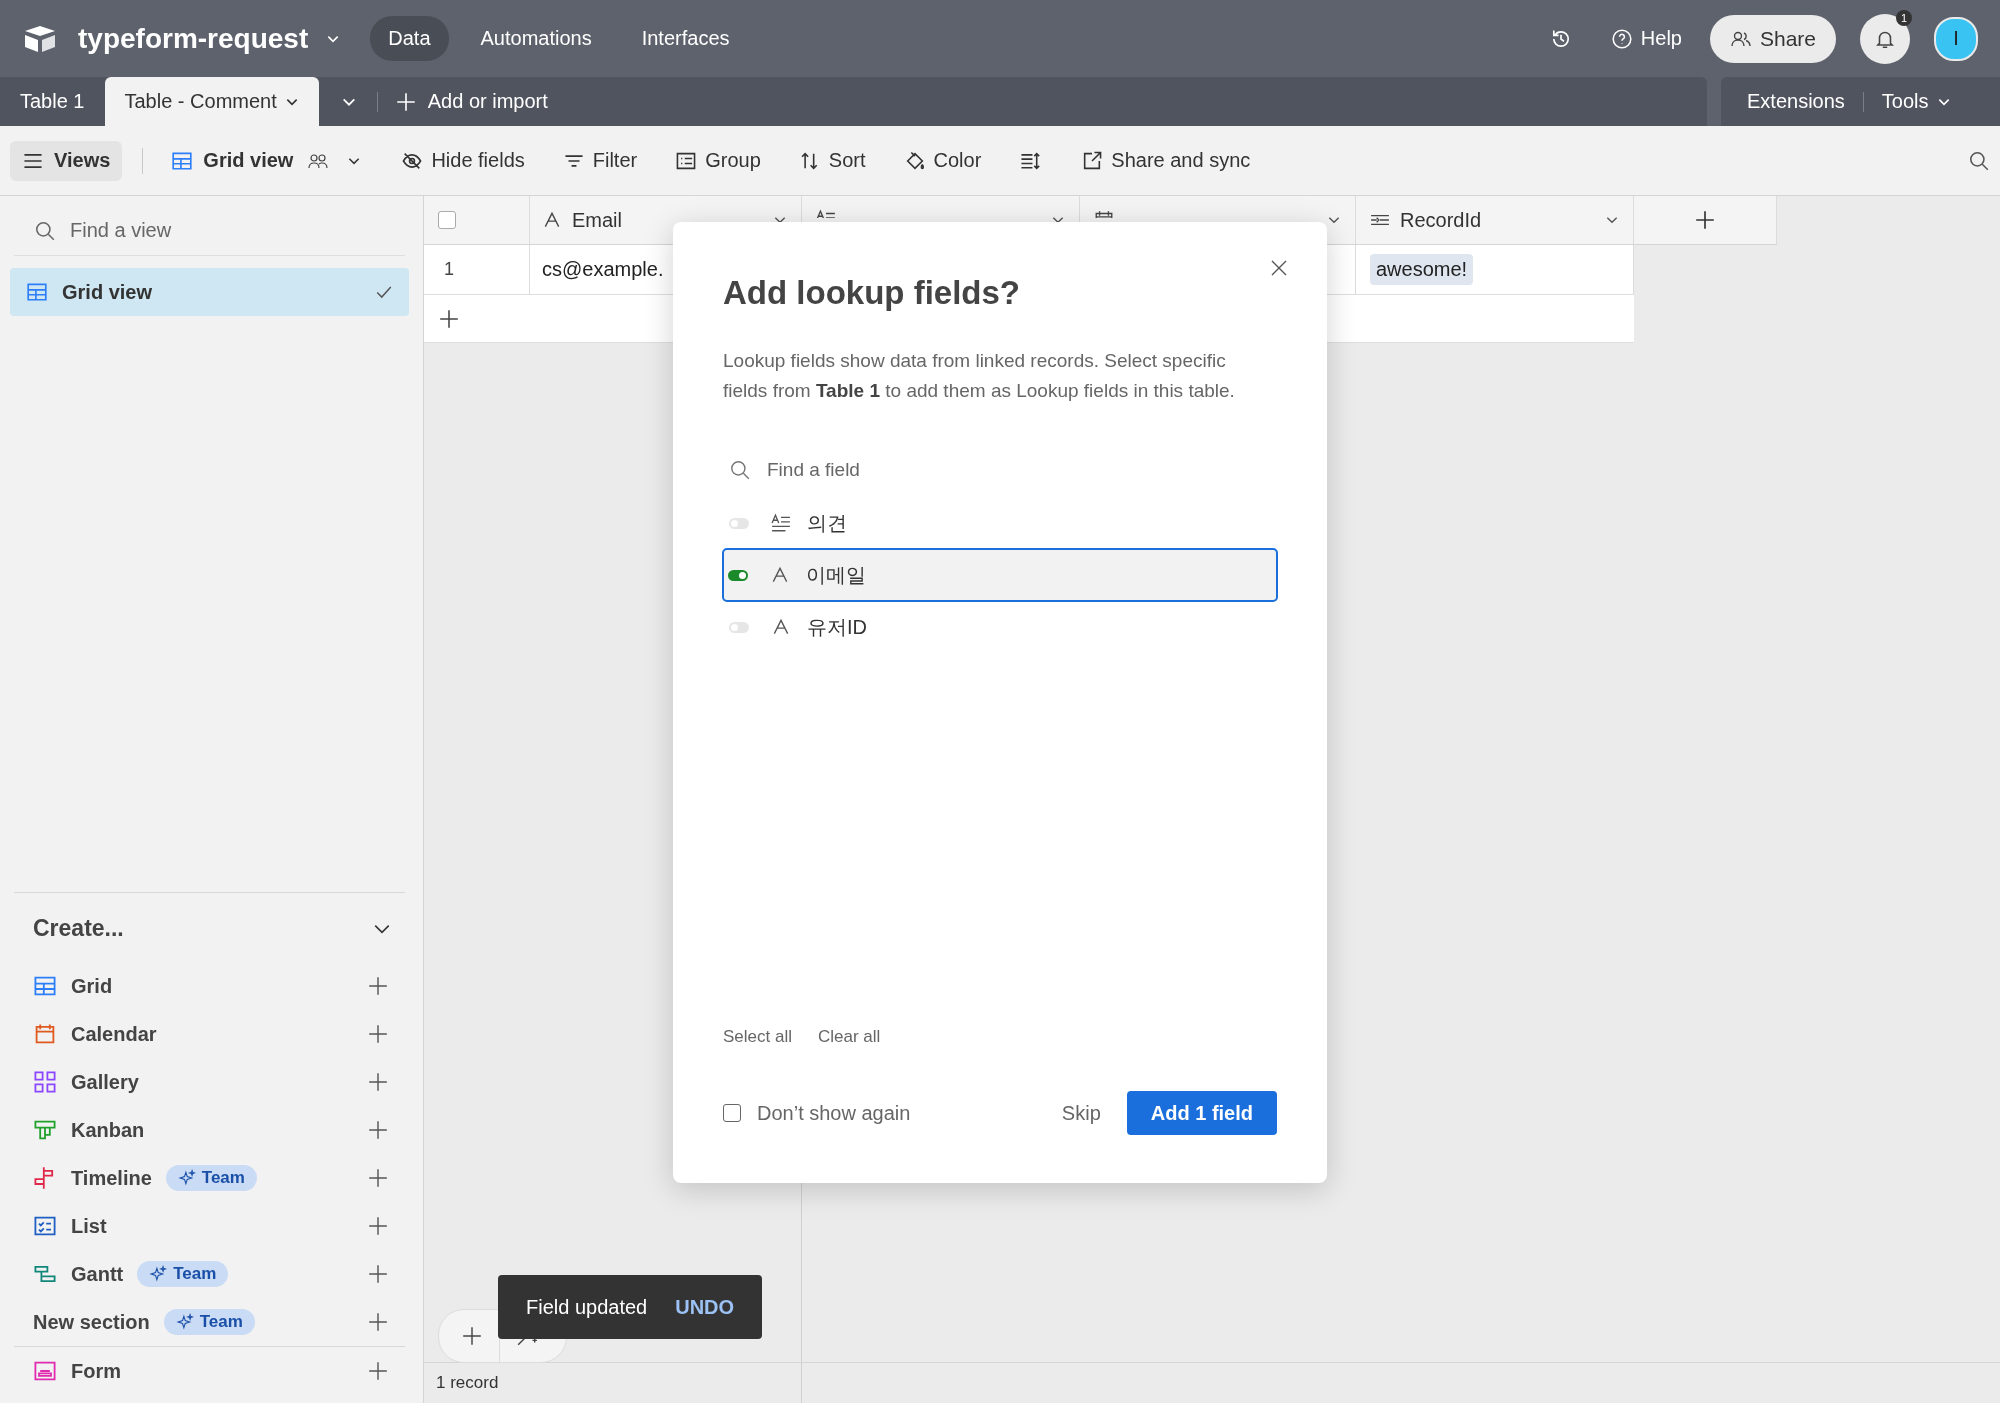  Describe the element at coordinates (45, 1371) in the screenshot. I see `form-view-icon` at that location.